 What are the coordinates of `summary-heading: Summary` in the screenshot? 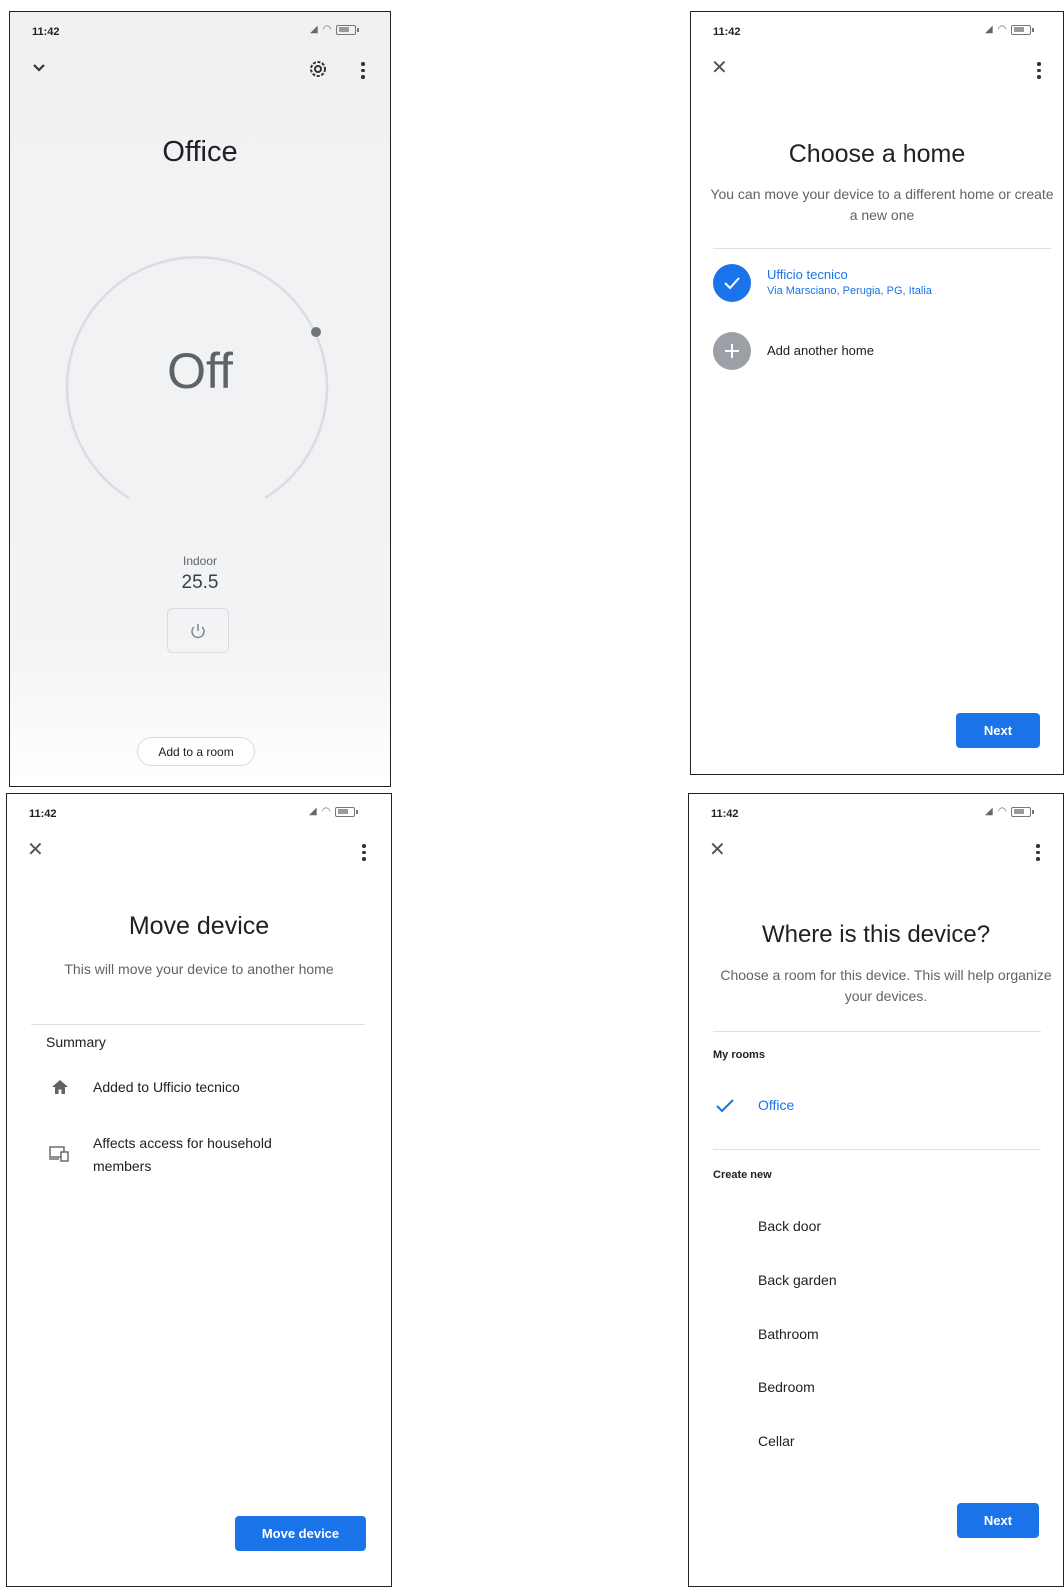 It's located at (76, 1042).